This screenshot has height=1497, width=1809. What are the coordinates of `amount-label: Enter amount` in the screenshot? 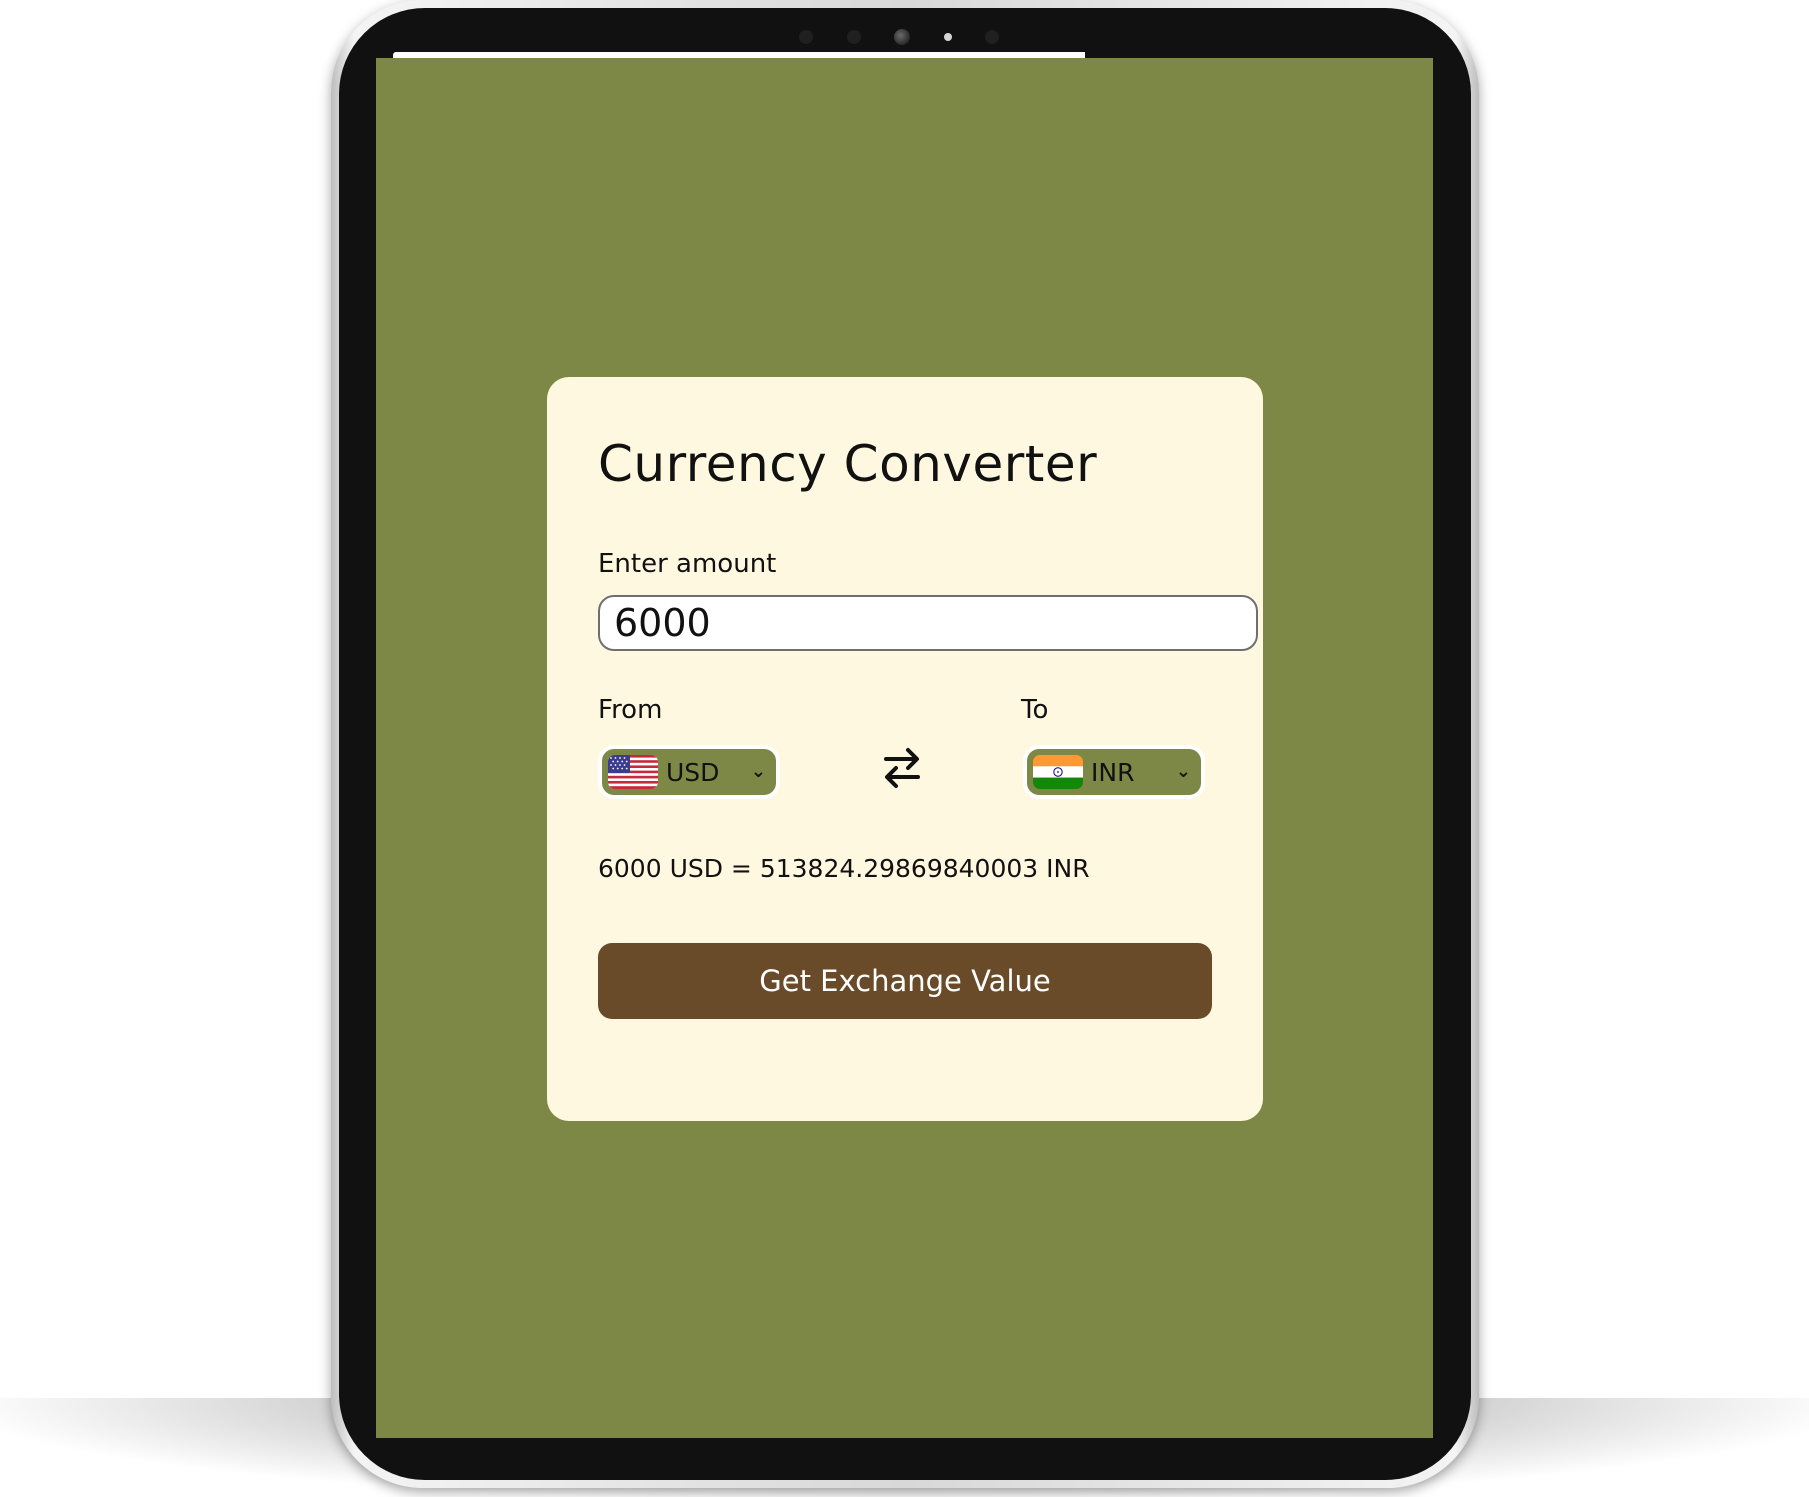 It's located at (687, 564).